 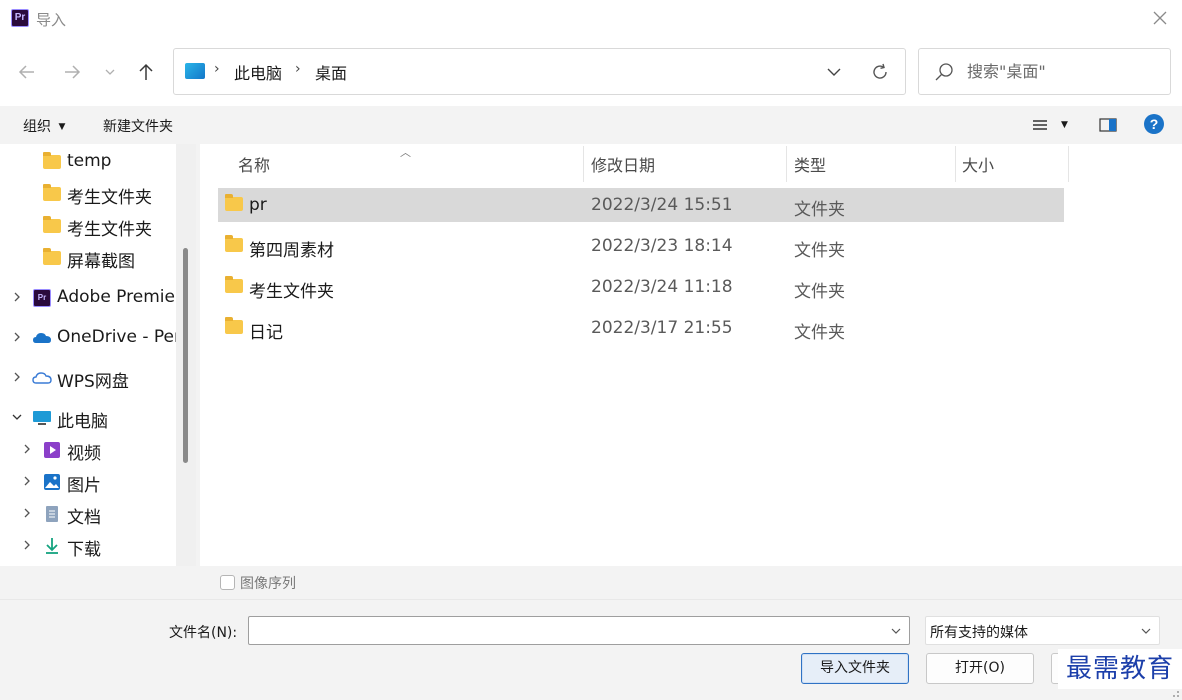 I want to click on file-modified-date: 2022/3/23 18:14, so click(x=662, y=246).